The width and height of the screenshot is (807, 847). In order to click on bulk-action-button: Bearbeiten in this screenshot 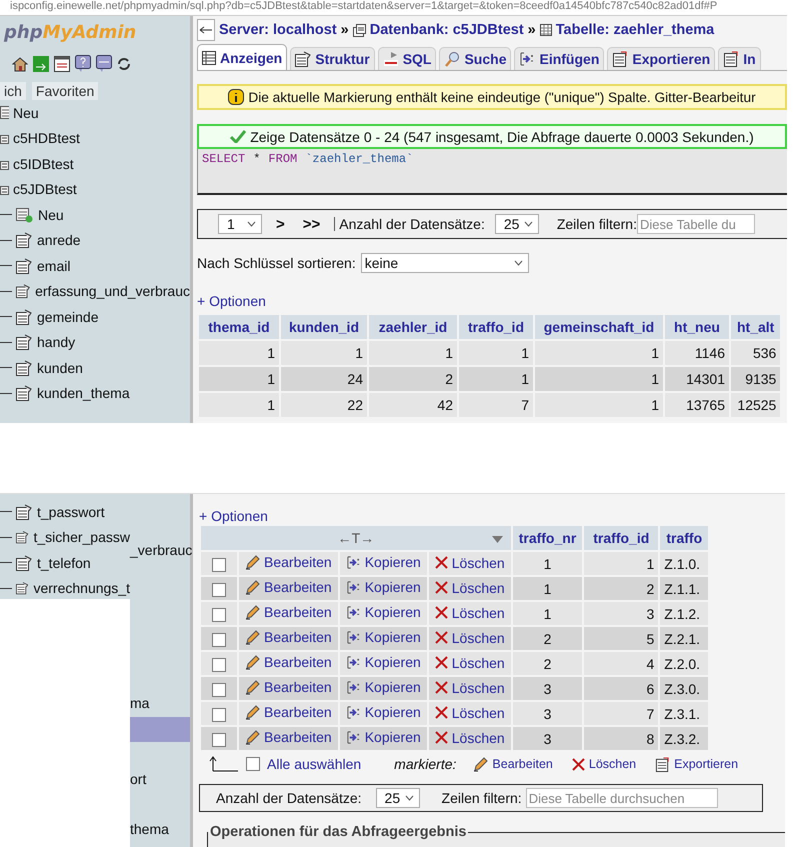, I will do `click(513, 764)`.